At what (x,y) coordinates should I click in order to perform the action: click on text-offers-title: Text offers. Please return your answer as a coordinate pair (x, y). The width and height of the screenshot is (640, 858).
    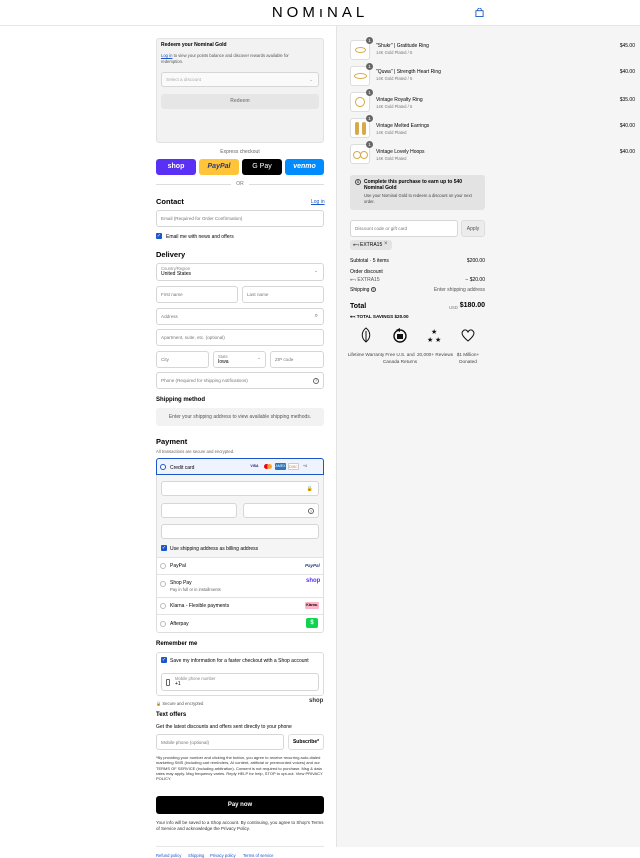
    Looking at the image, I should click on (171, 715).